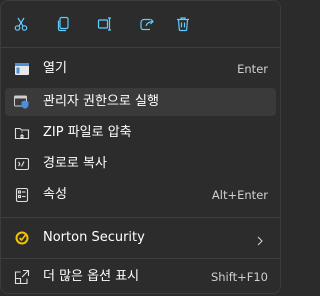  What do you see at coordinates (22, 195) in the screenshot?
I see `properties-icon` at bounding box center [22, 195].